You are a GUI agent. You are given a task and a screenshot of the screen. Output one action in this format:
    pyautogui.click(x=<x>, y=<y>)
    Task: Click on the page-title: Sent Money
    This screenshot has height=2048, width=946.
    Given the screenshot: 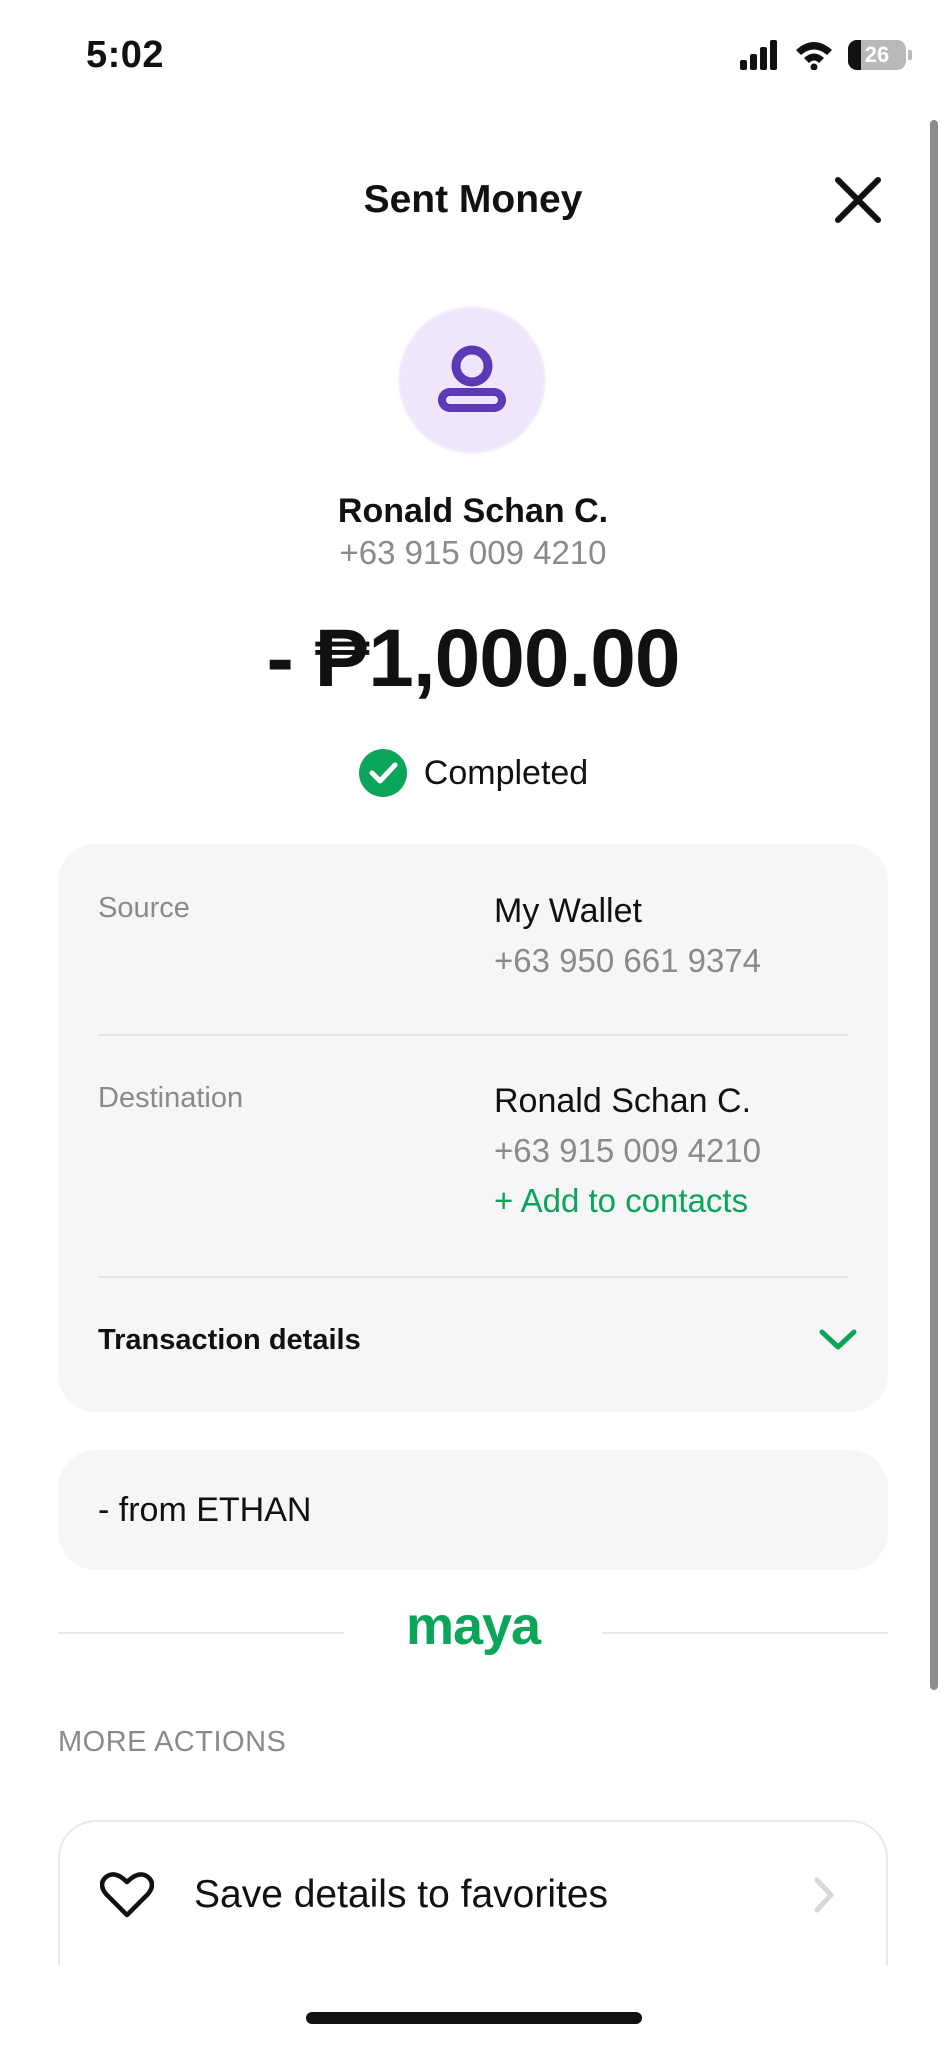 What is the action you would take?
    pyautogui.click(x=473, y=199)
    